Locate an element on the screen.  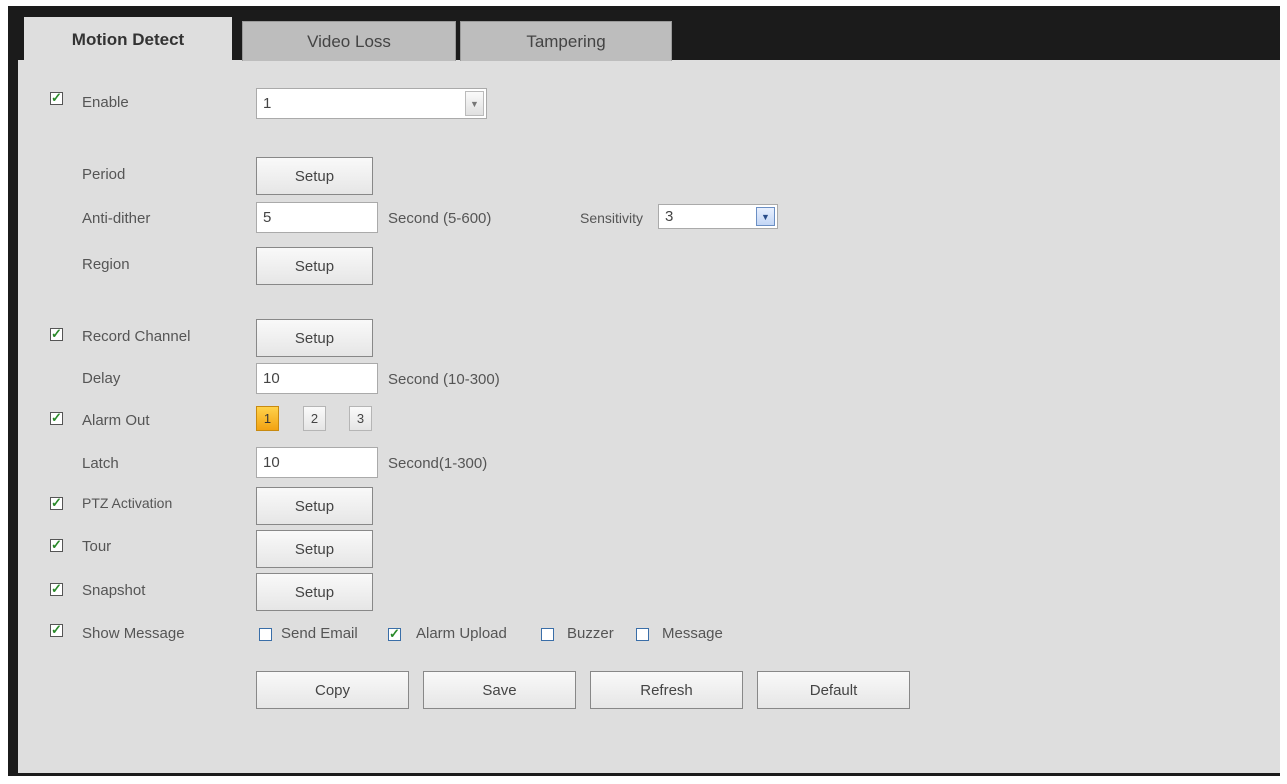
tour-label: Tour is located at coordinates (97, 546).